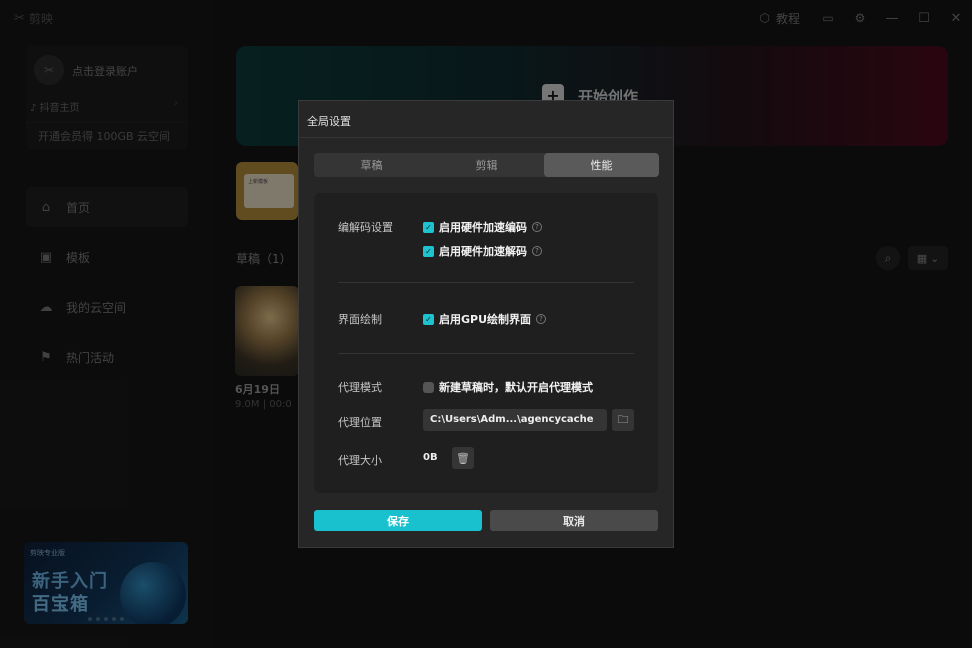  Describe the element at coordinates (329, 121) in the screenshot. I see `dialog-title: 全局设置` at that location.